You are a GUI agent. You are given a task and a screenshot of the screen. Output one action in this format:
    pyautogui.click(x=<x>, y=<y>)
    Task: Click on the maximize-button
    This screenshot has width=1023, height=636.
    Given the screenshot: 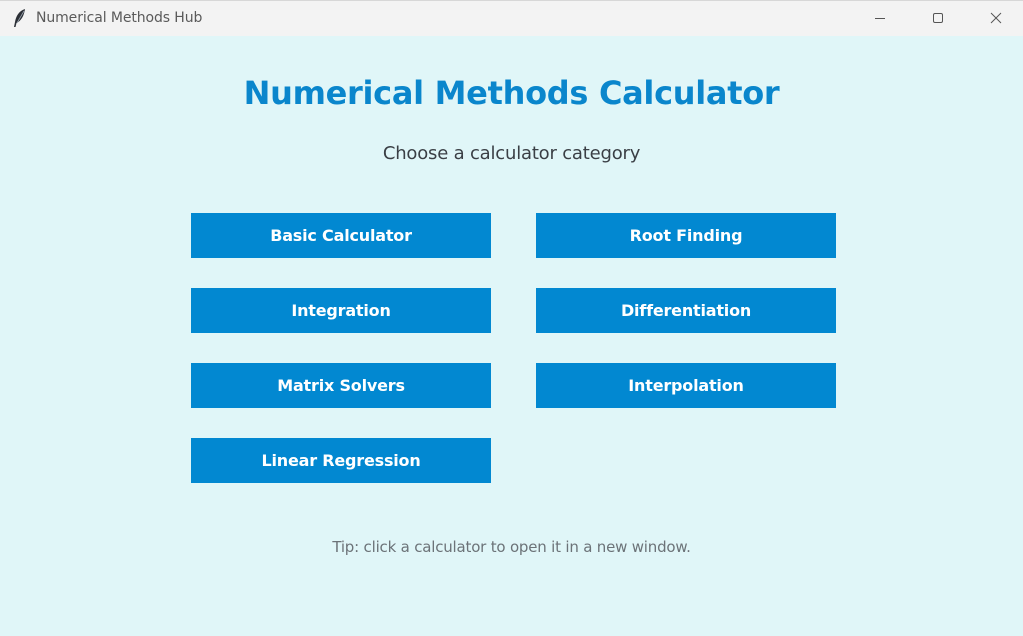 What is the action you would take?
    pyautogui.click(x=938, y=18)
    